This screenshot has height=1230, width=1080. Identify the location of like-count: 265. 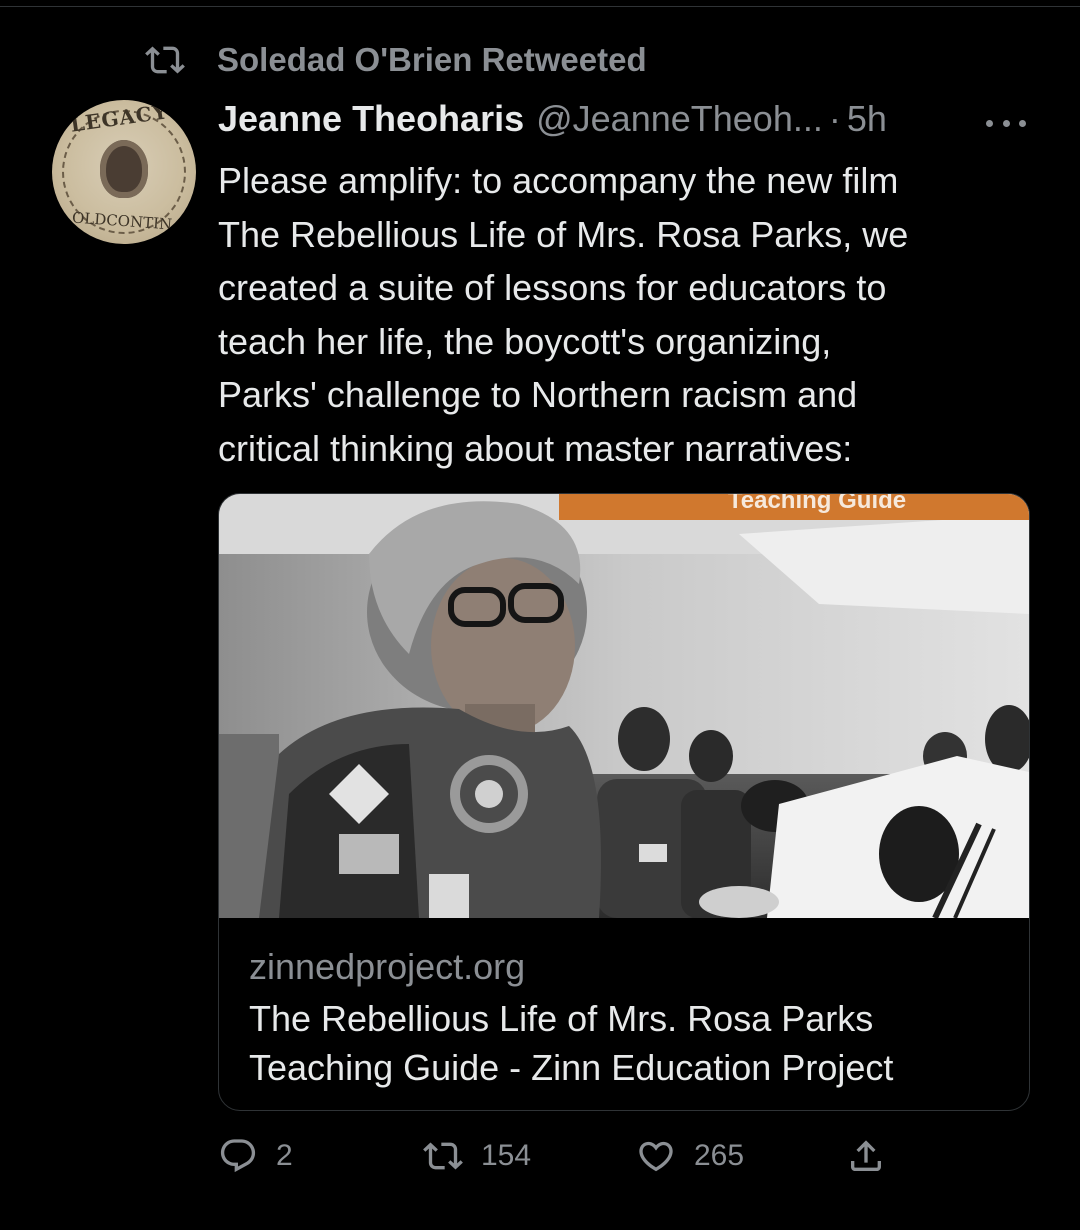
(719, 1155).